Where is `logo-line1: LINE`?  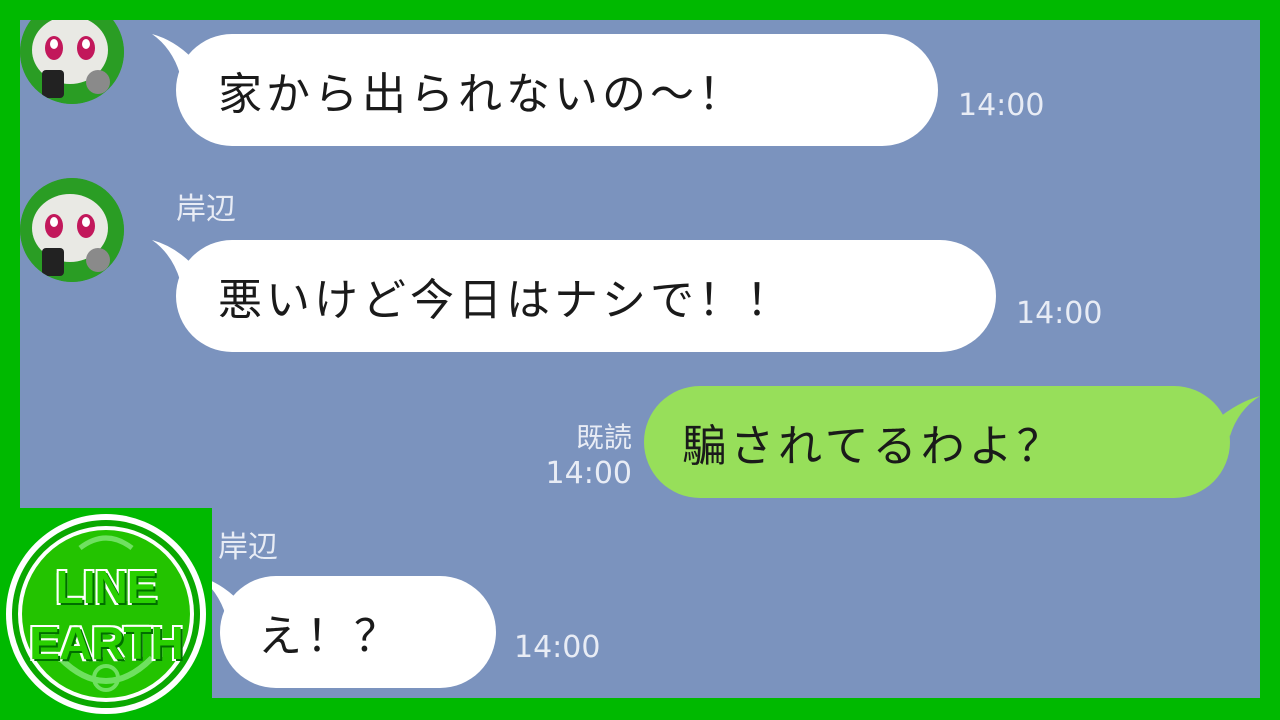 logo-line1: LINE is located at coordinates (107, 587).